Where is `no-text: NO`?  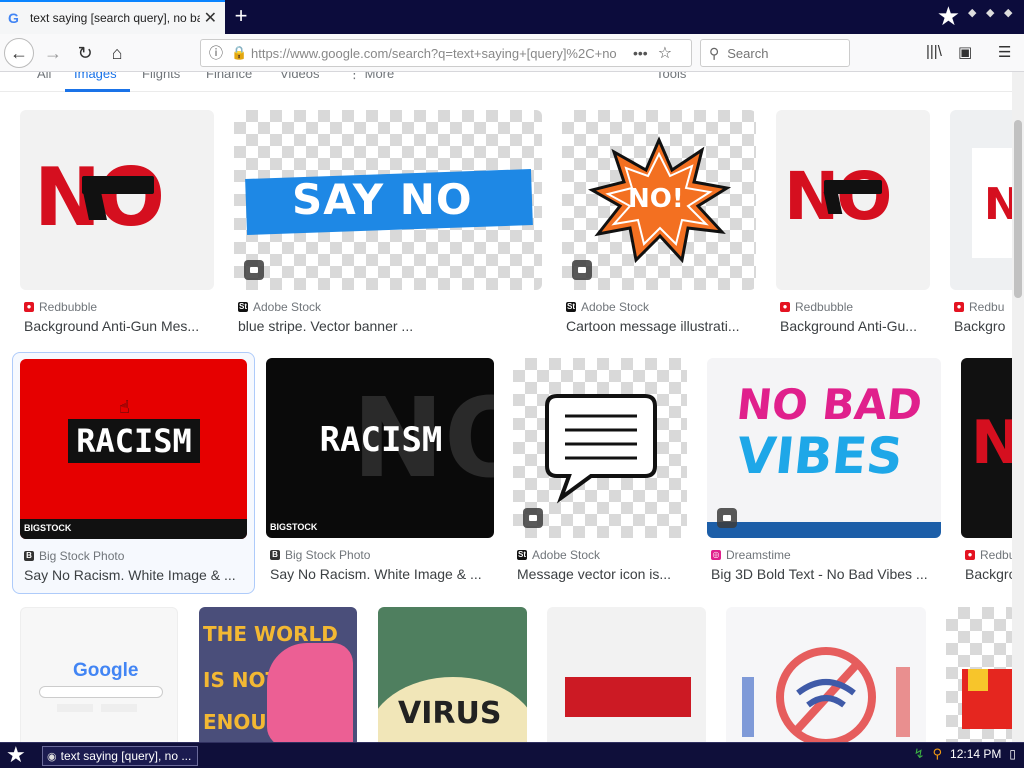 no-text: NO is located at coordinates (991, 443).